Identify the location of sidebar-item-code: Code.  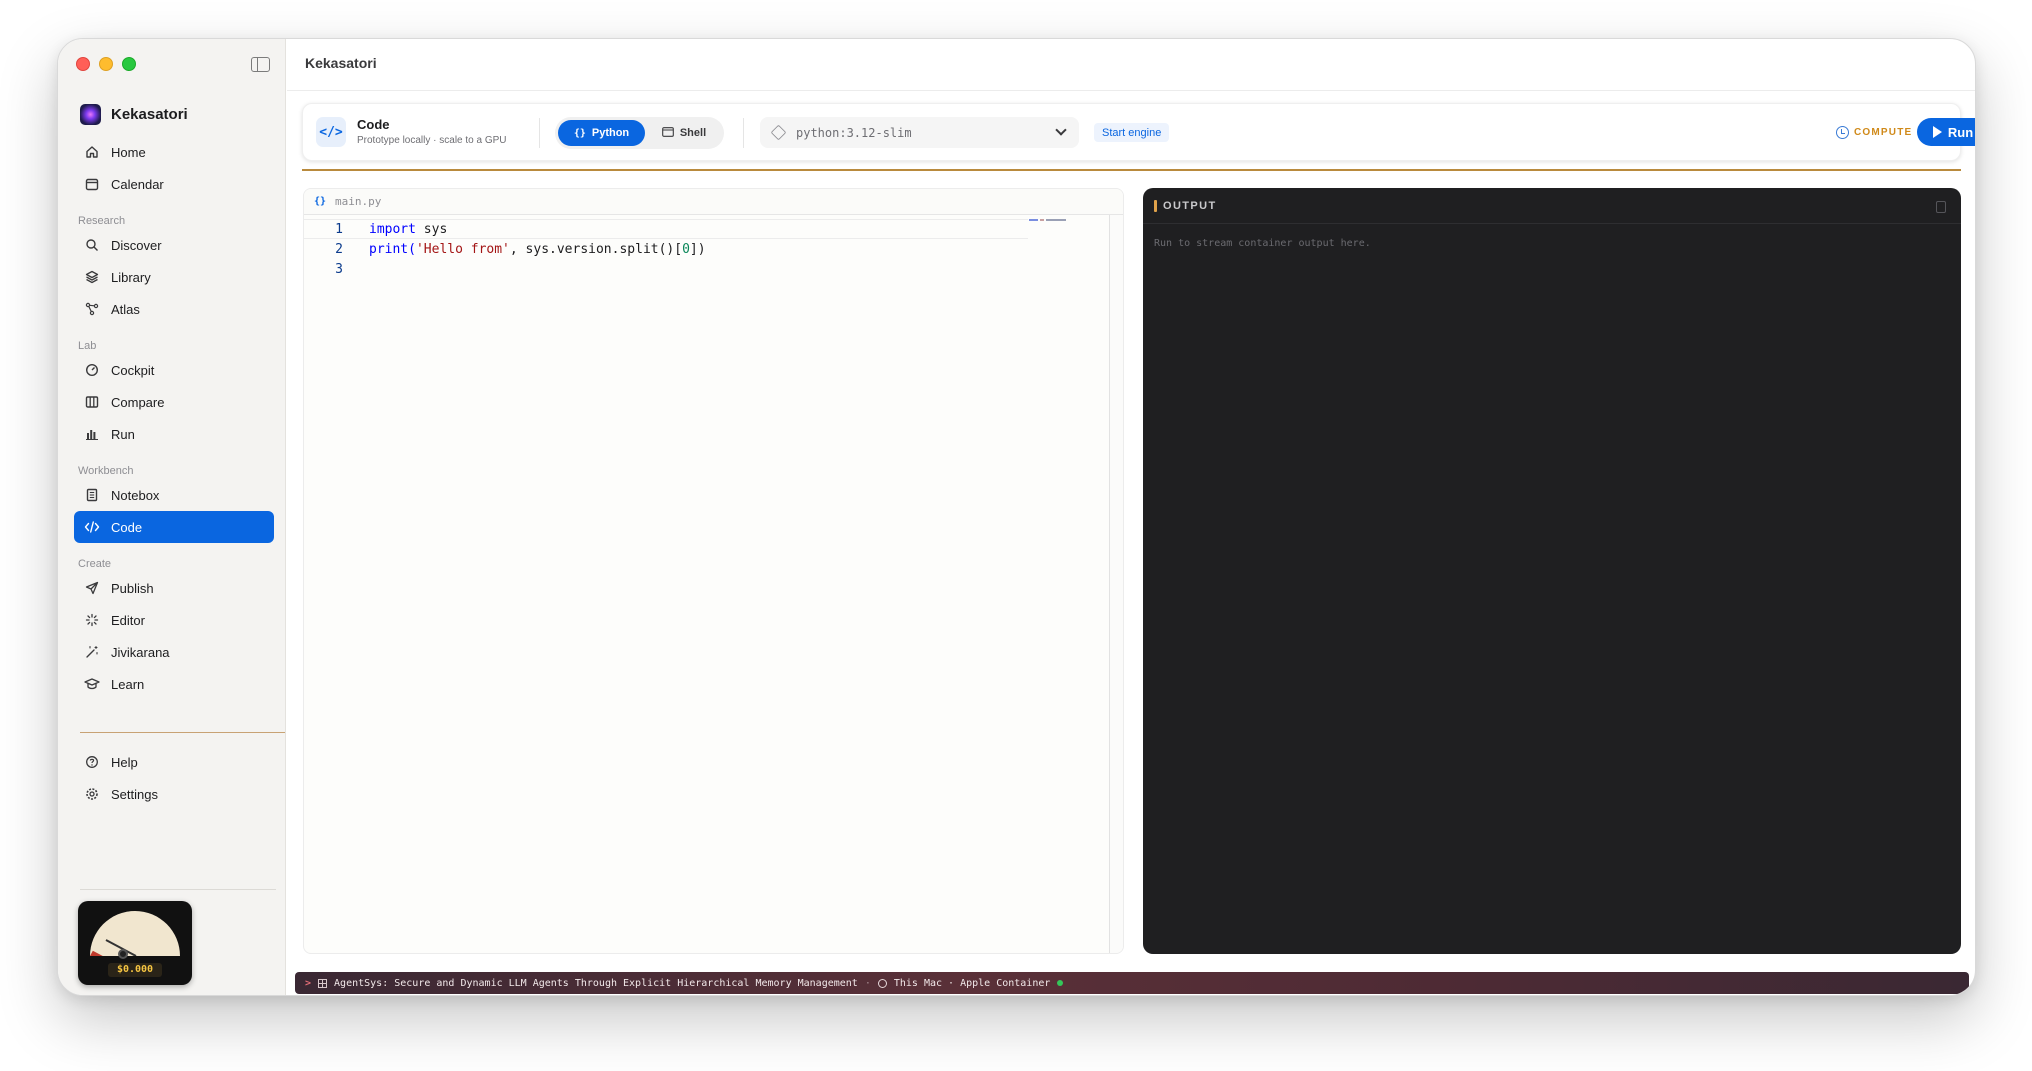
(174, 527).